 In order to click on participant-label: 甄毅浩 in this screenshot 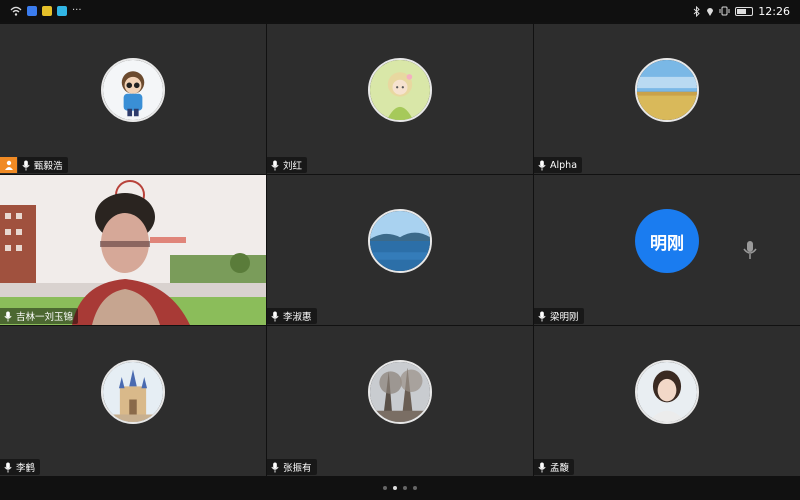, I will do `click(43, 165)`.